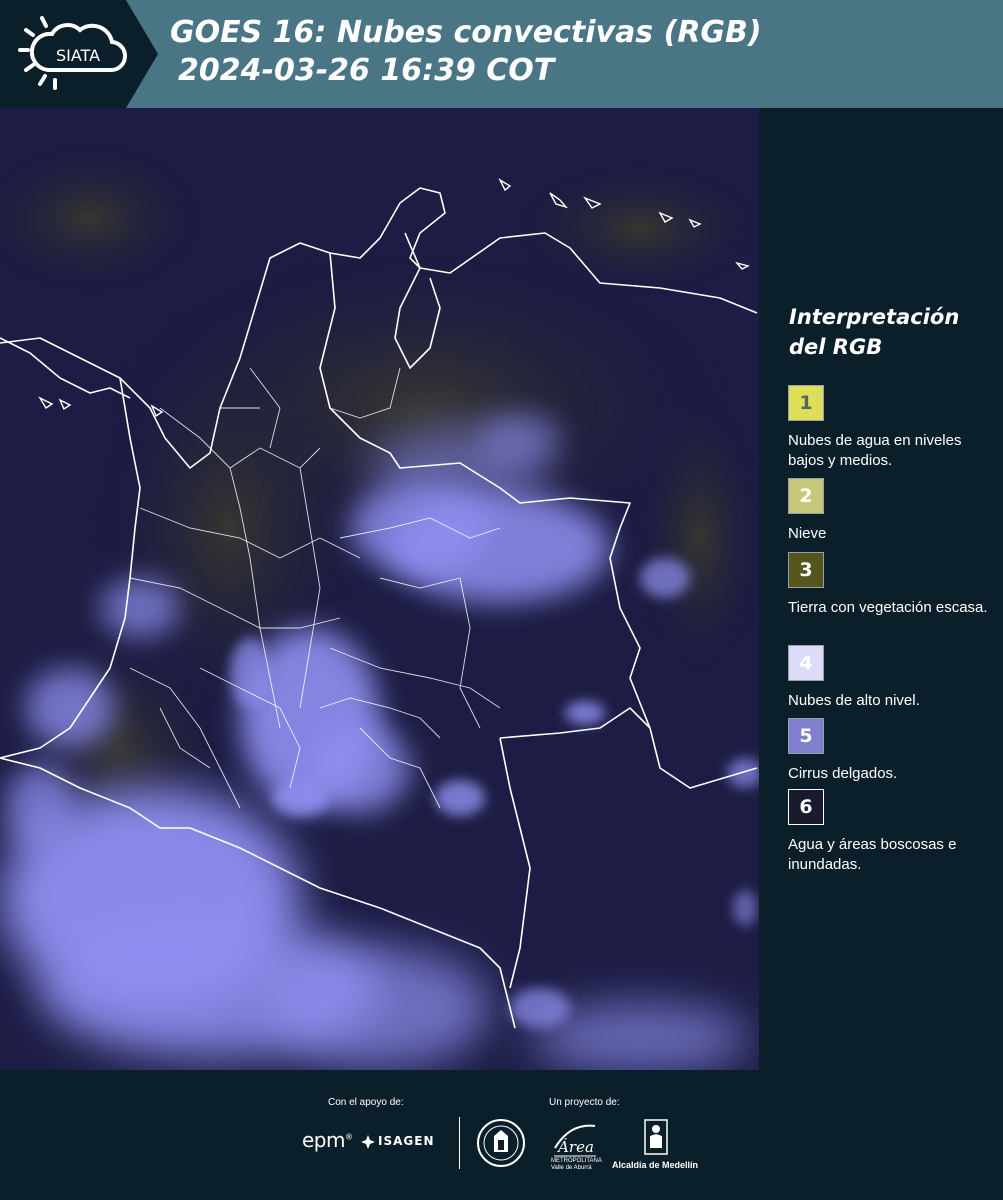 The image size is (1003, 1200). I want to click on epm-logo: epm®, so click(327, 1140).